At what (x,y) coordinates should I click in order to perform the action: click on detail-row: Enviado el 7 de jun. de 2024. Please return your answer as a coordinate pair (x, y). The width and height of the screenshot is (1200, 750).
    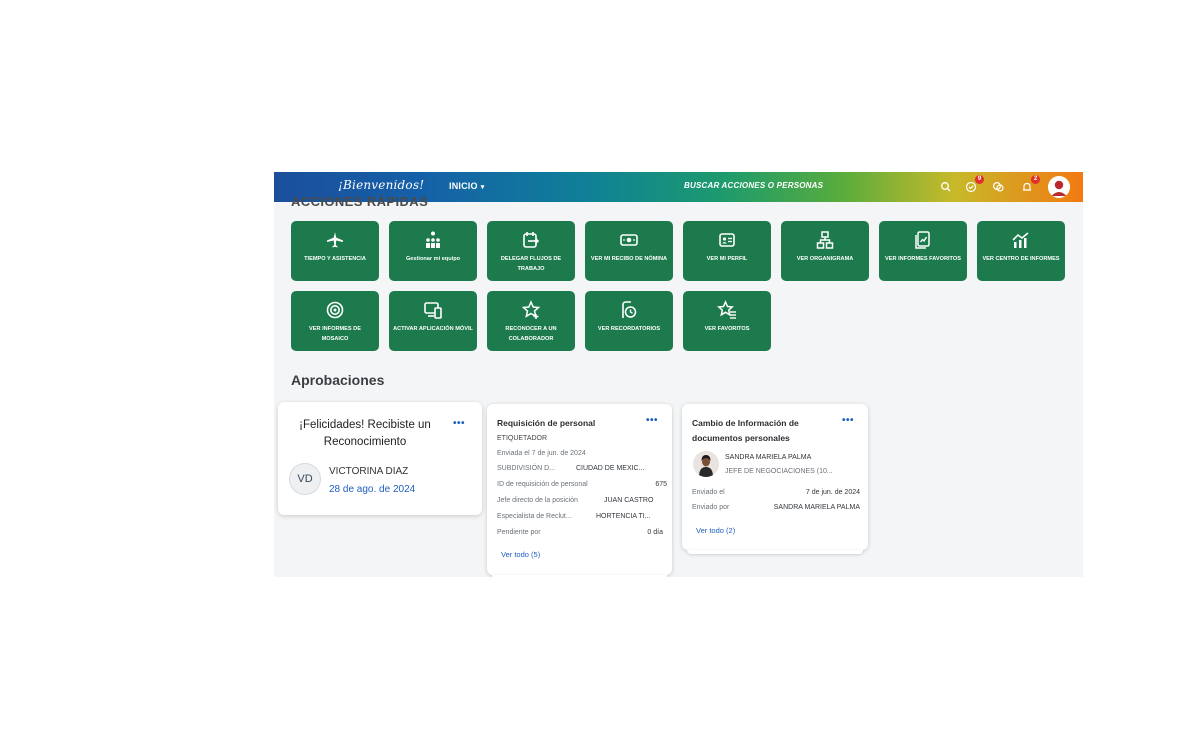
    Looking at the image, I should click on (776, 492).